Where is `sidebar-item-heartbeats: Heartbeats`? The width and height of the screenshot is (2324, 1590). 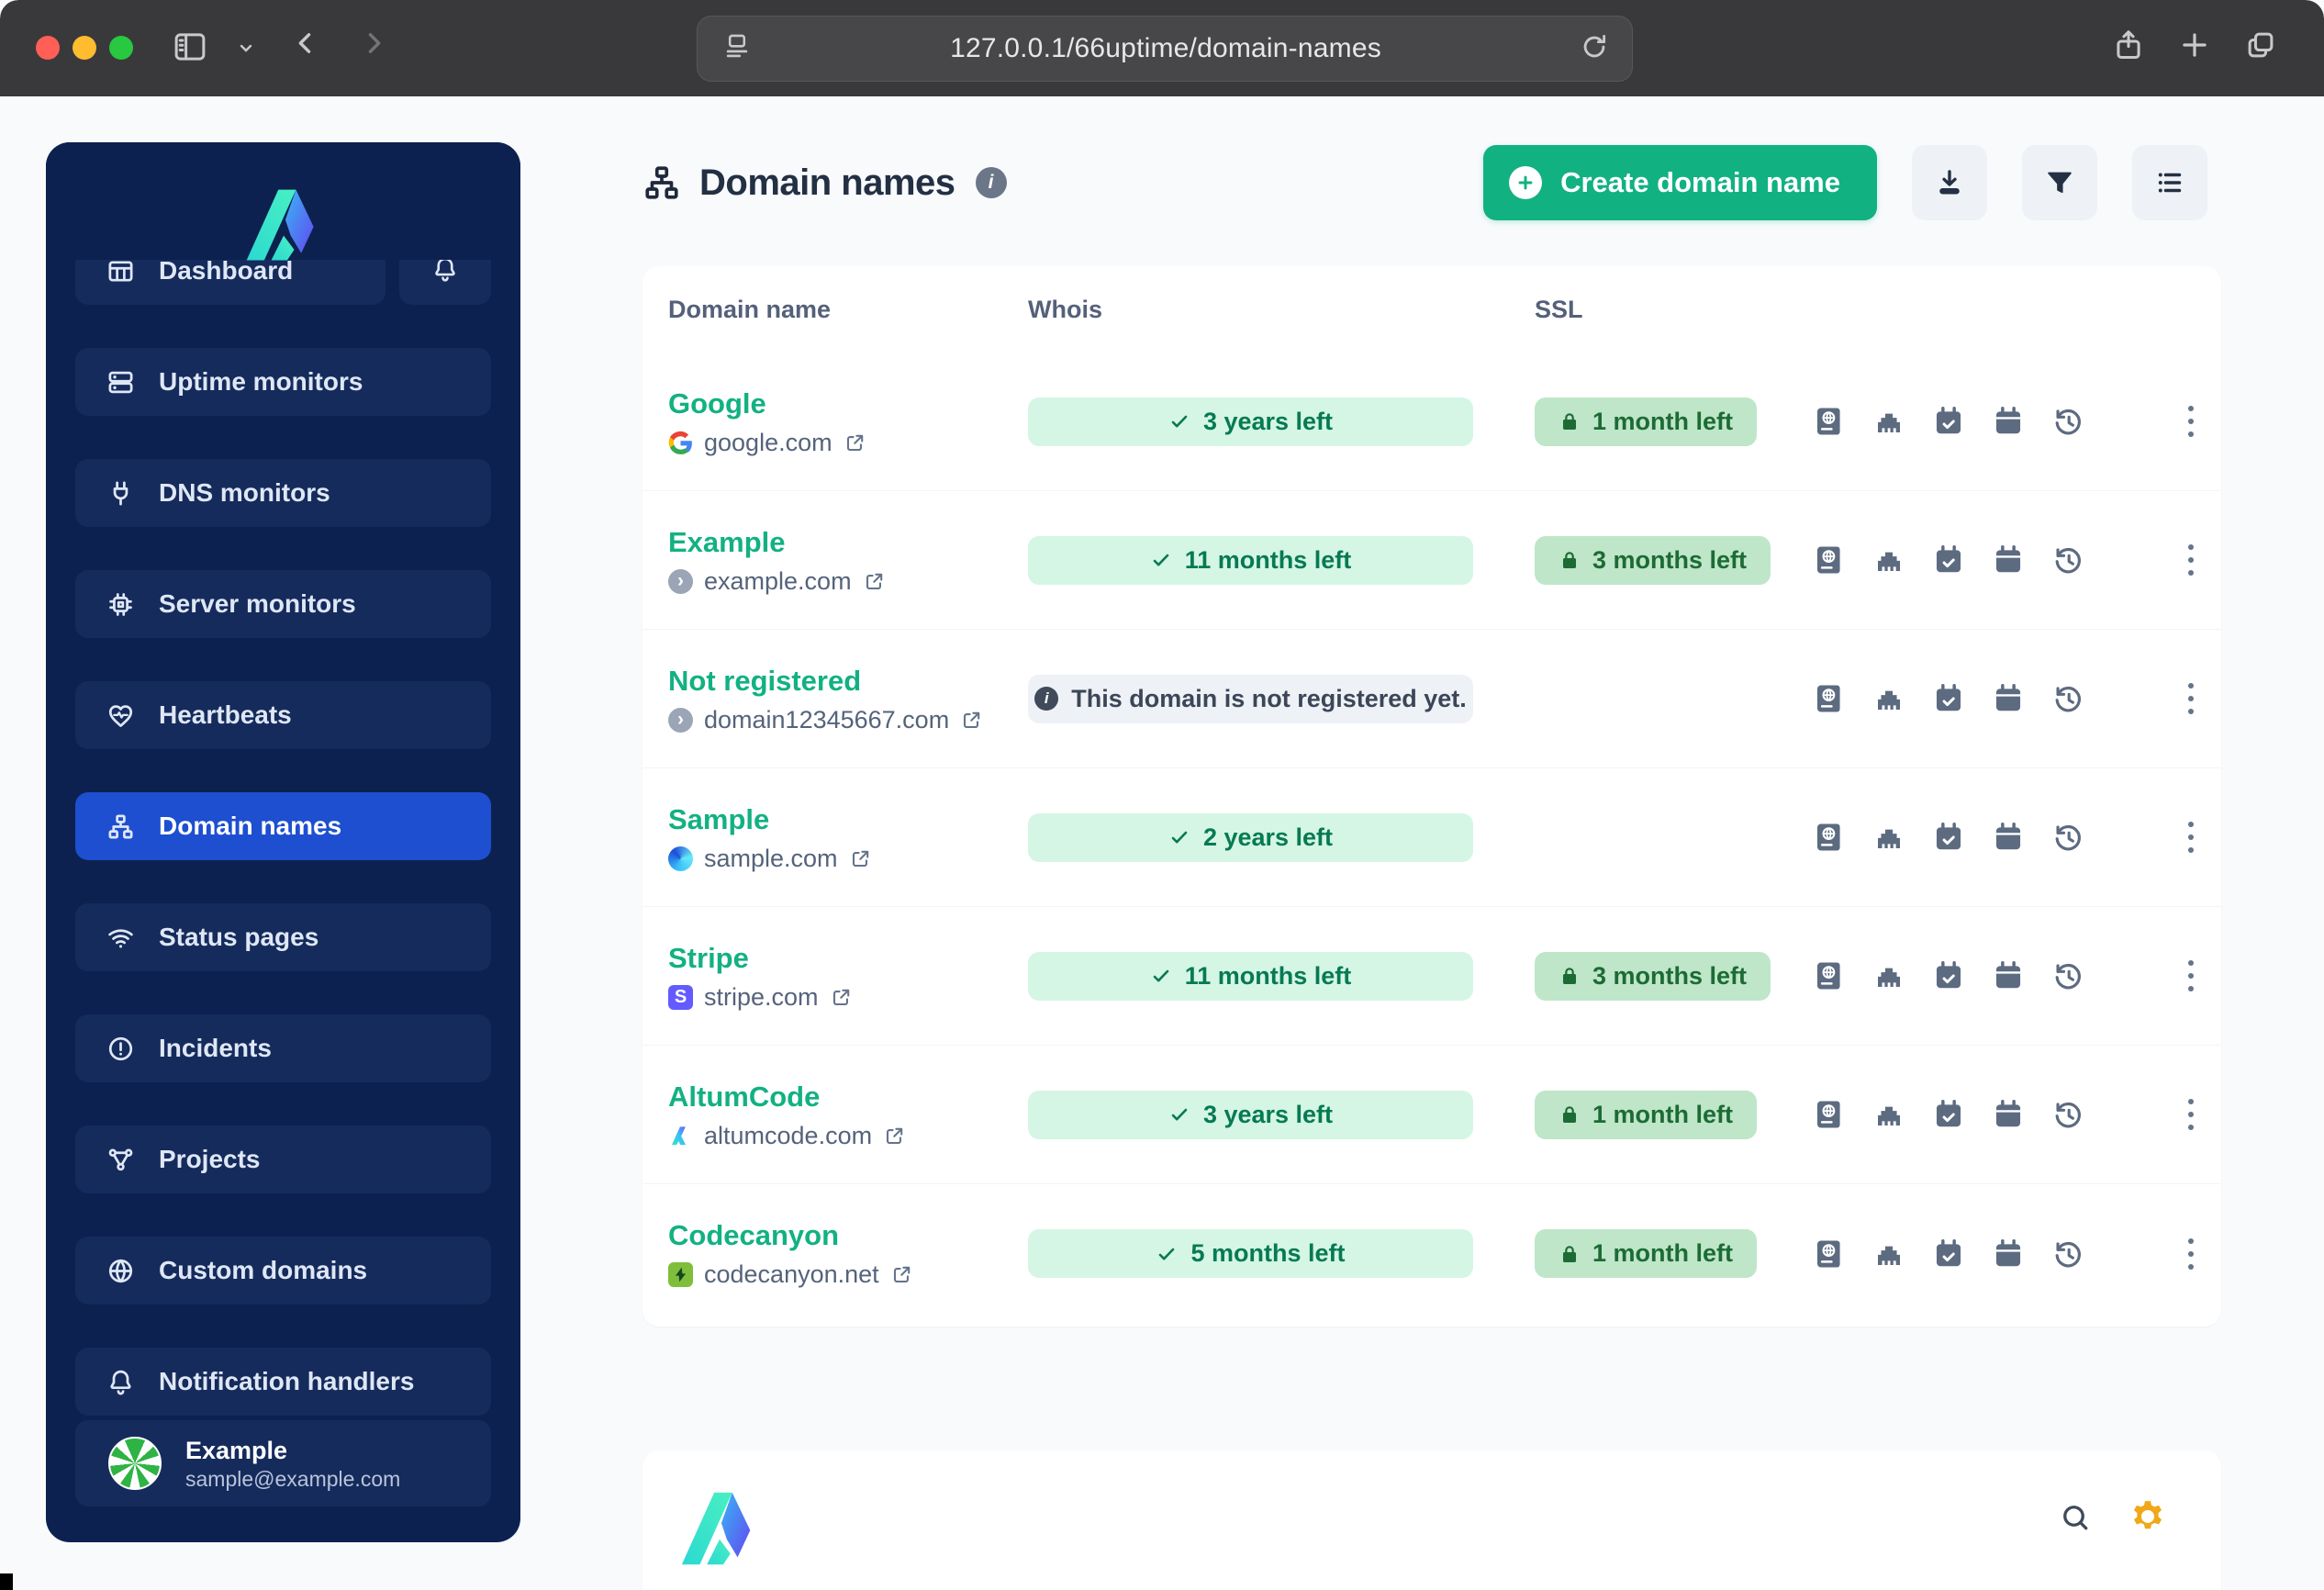
sidebar-item-heartbeats: Heartbeats is located at coordinates (283, 715).